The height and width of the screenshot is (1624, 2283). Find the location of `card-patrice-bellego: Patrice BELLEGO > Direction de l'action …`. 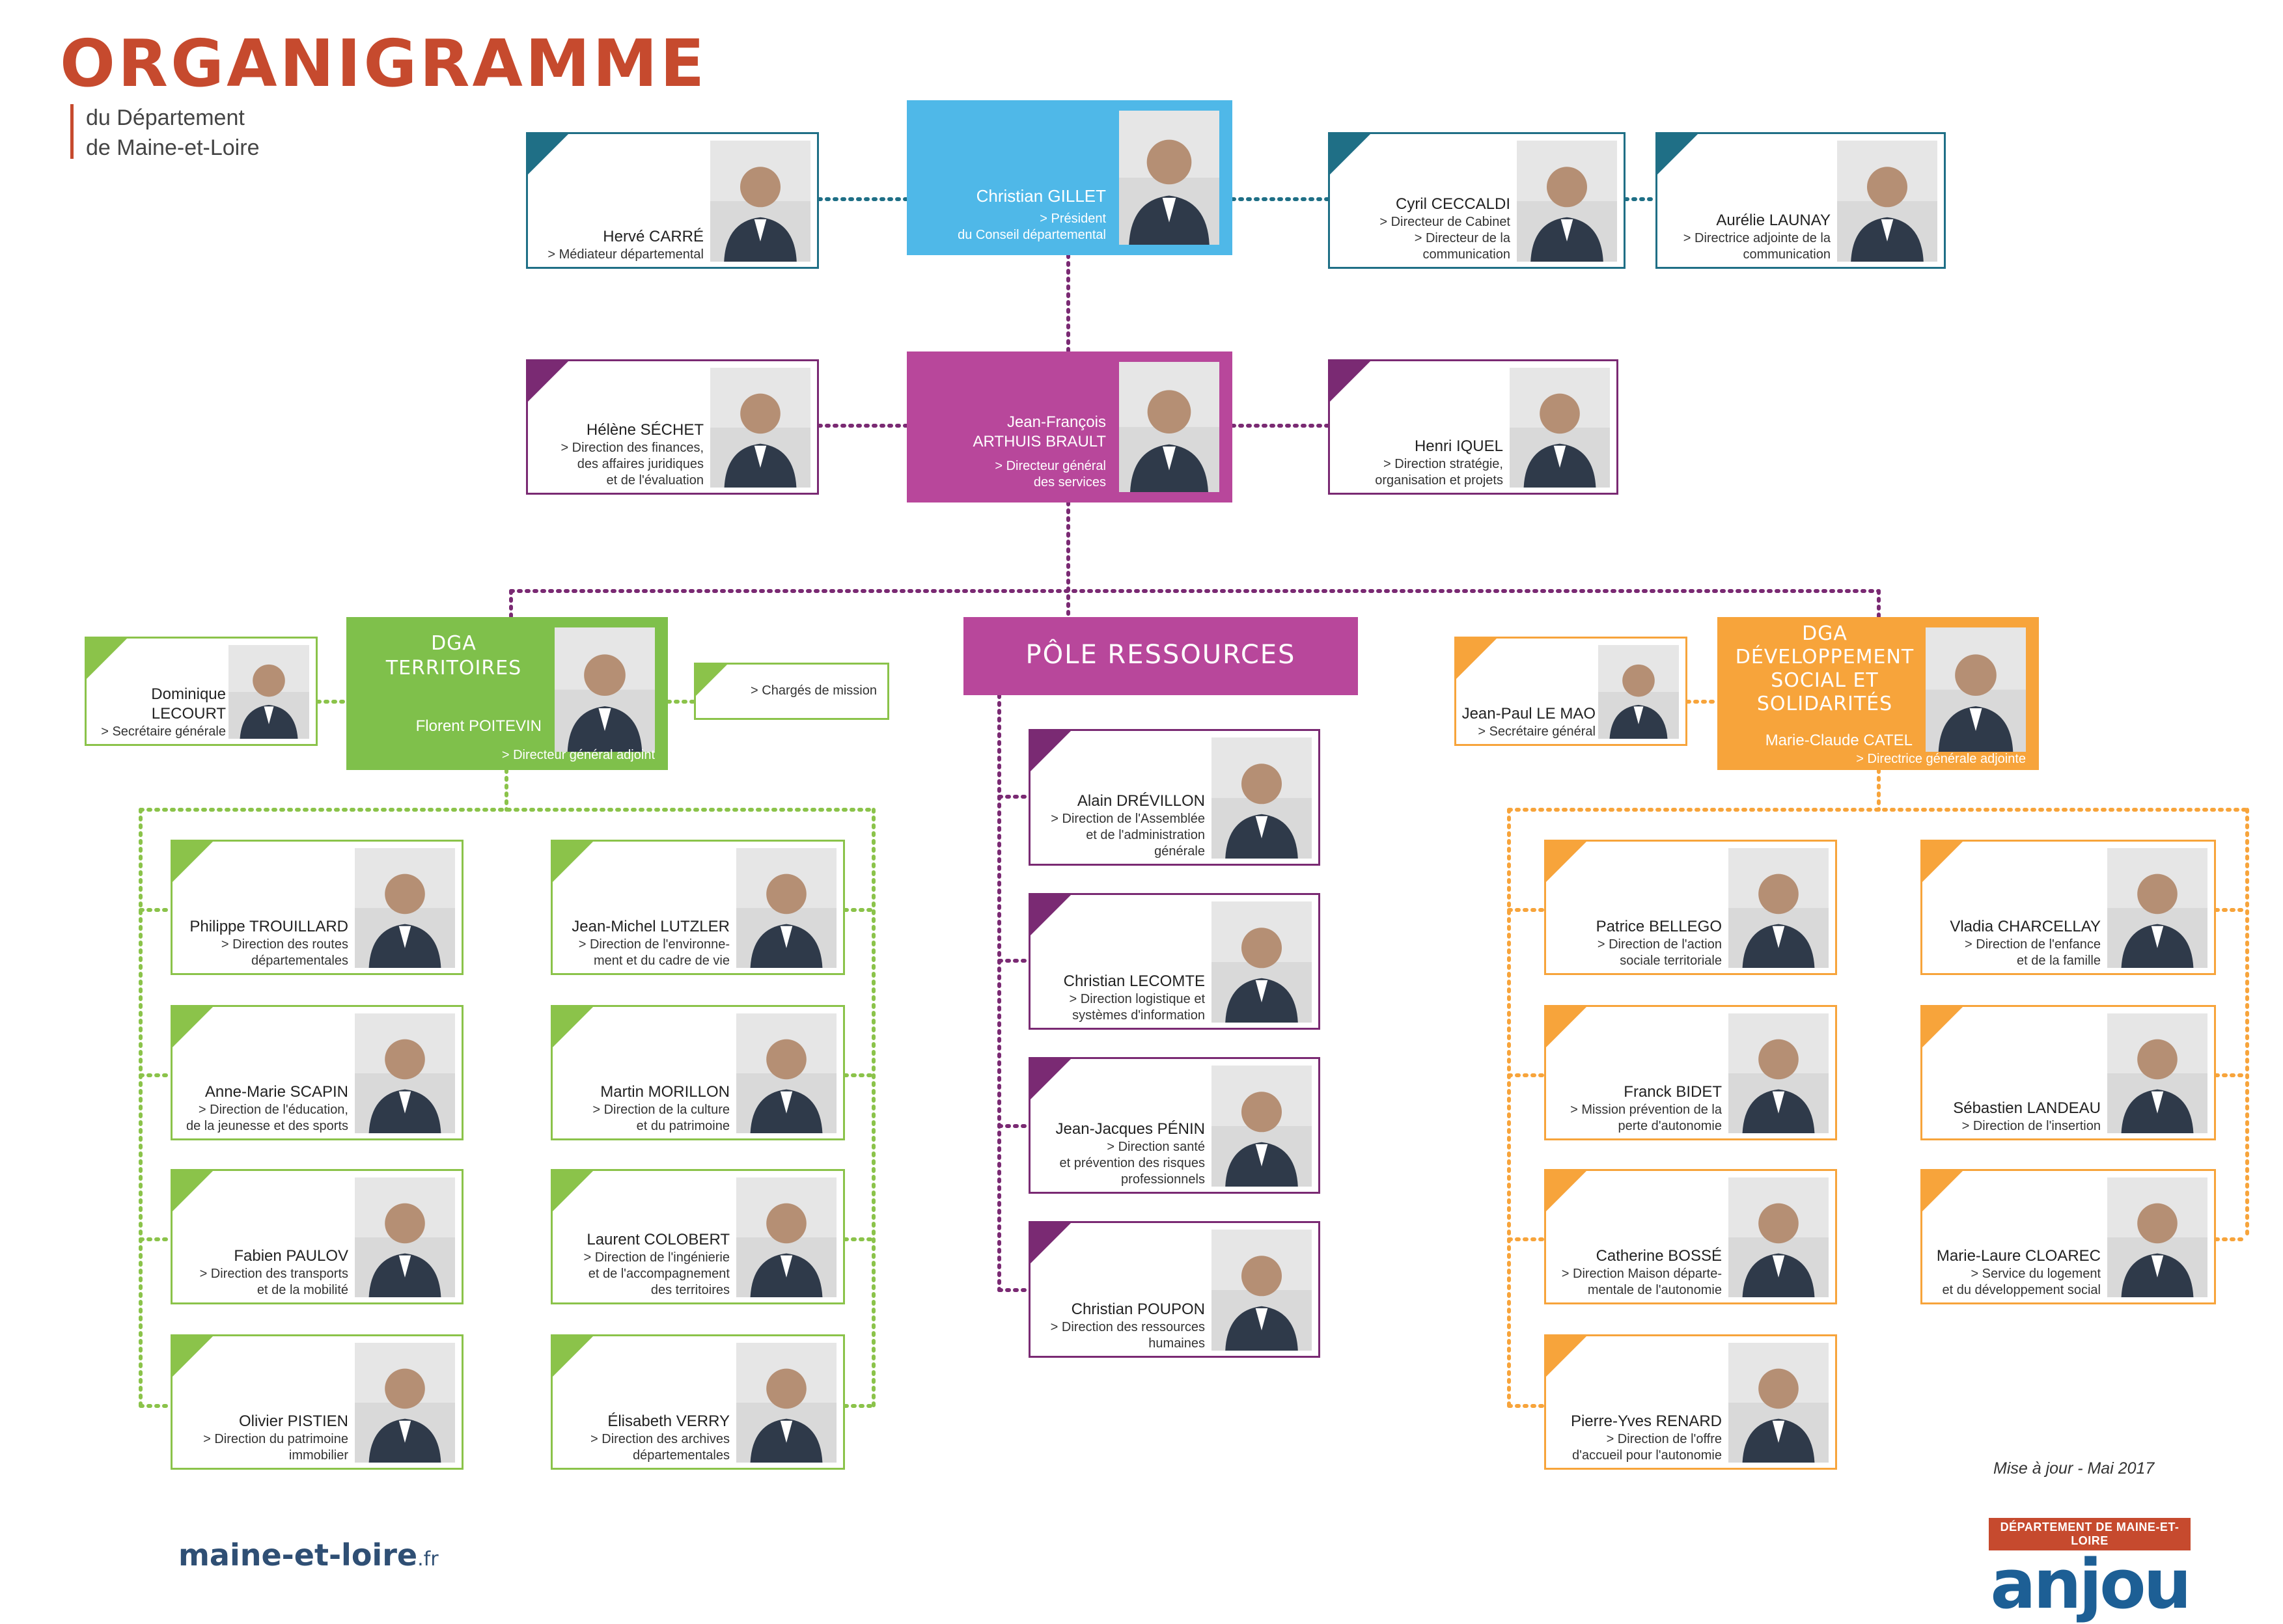

card-patrice-bellego: Patrice BELLEGO > Direction de l'action … is located at coordinates (1690, 907).